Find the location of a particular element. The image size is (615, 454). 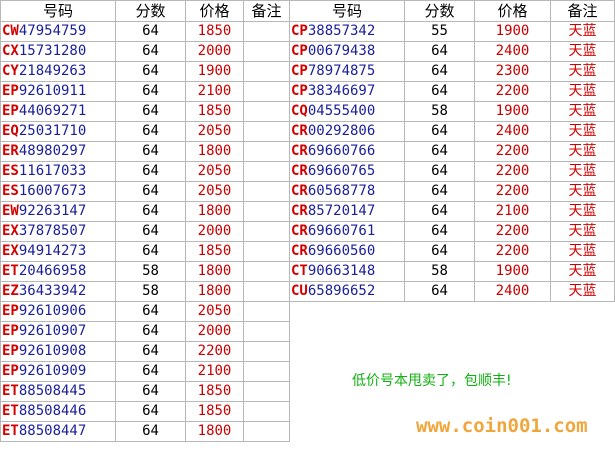

phone-number-cell: CR69660761 is located at coordinates (347, 231).